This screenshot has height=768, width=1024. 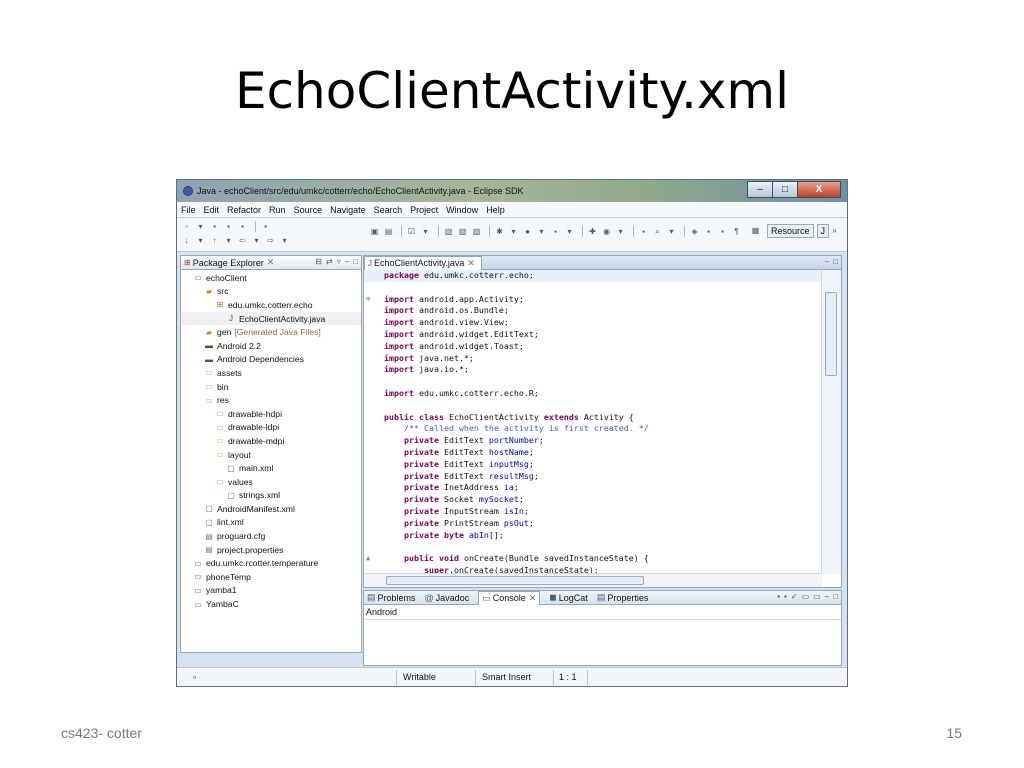 What do you see at coordinates (368, 300) in the screenshot?
I see `fold-expand-icon: ⊕` at bounding box center [368, 300].